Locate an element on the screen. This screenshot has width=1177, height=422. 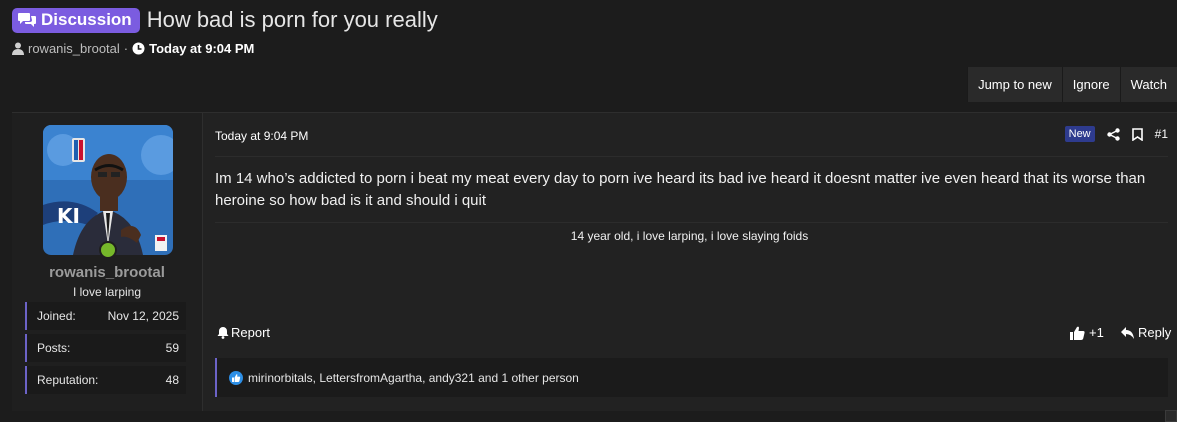
thread-author-link: rowanis_brootal is located at coordinates (74, 48).